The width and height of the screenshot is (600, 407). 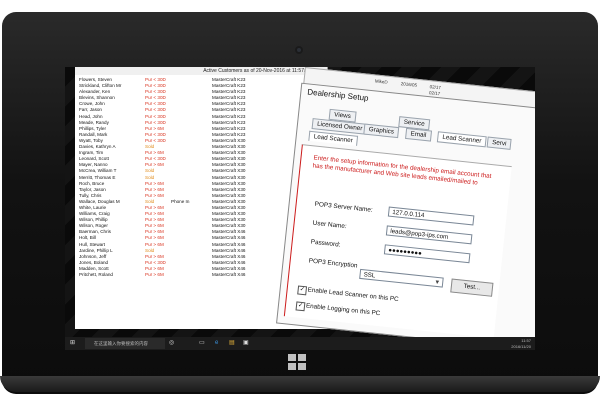 I want to click on enable-logging-checkbox: ✓, so click(x=300, y=306).